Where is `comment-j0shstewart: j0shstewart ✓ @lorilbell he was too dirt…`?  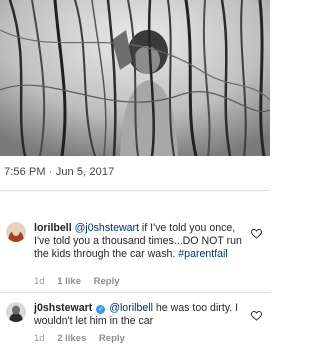 comment-j0shstewart: j0shstewart ✓ @lorilbell he was too dirt… is located at coordinates (135, 321).